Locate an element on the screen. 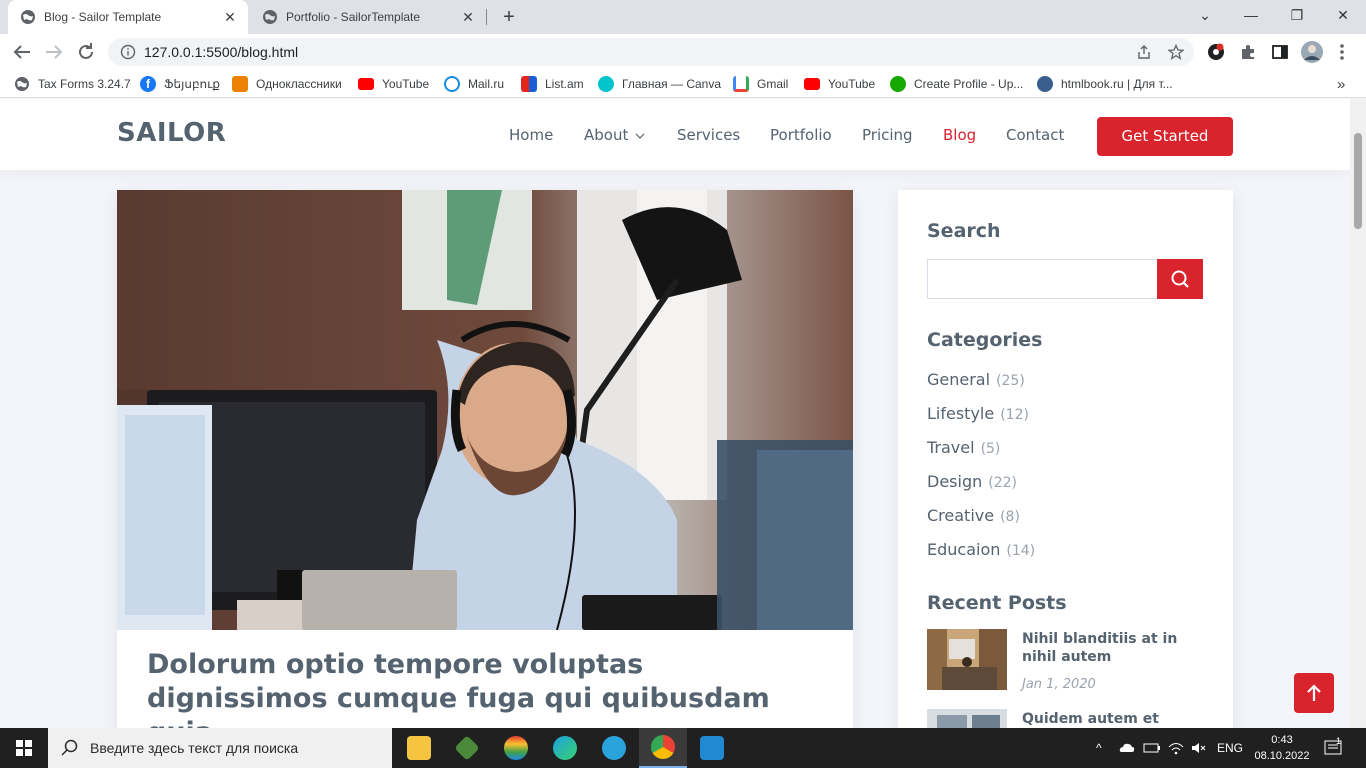 The height and width of the screenshot is (768, 1366). telegram-icon is located at coordinates (614, 748).